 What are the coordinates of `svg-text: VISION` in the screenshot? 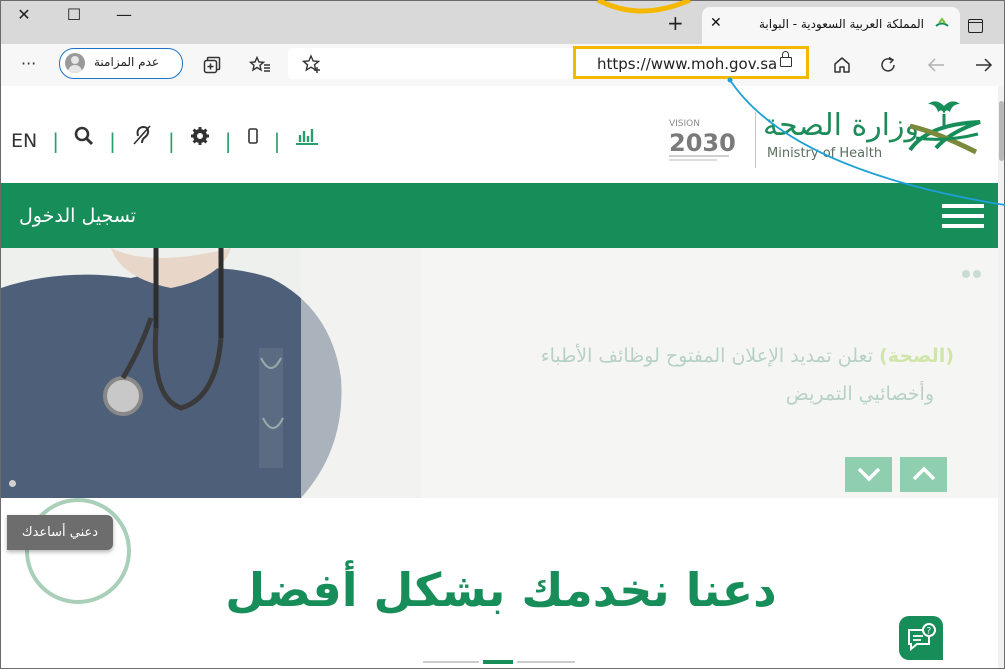 It's located at (684, 124).